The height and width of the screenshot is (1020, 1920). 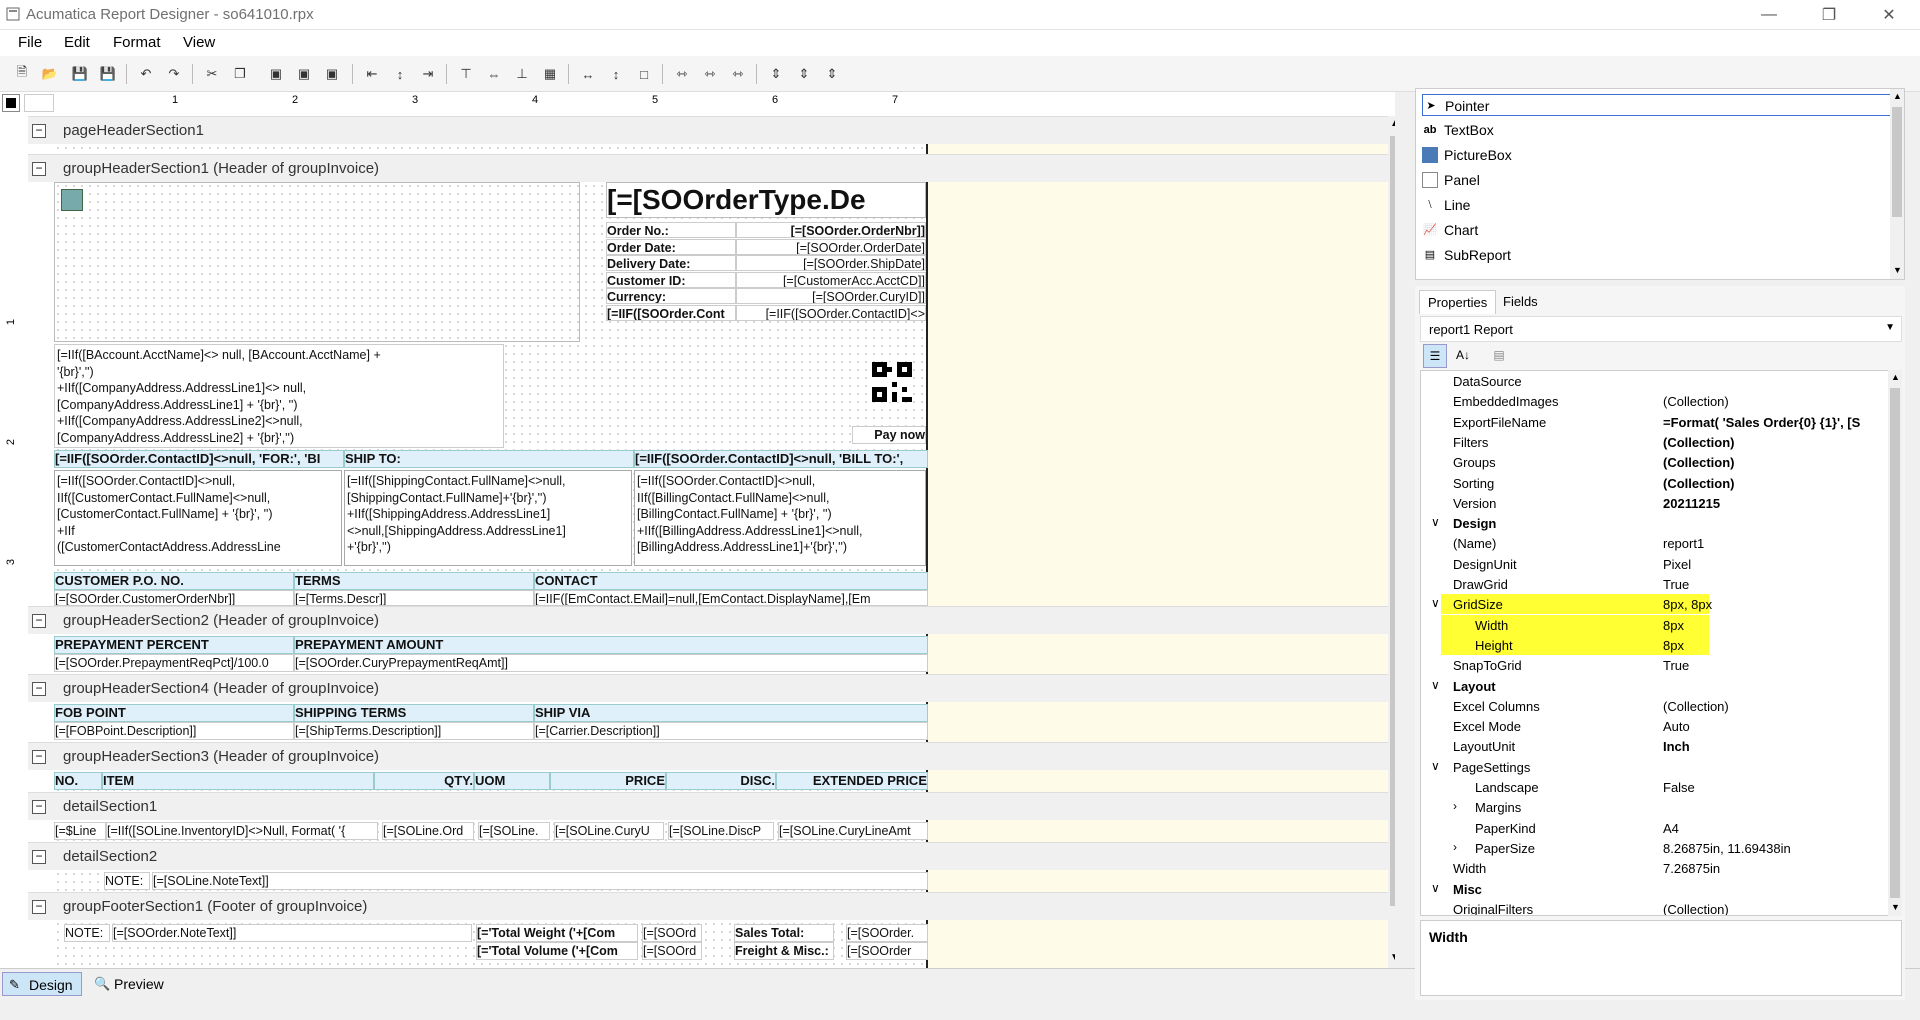 What do you see at coordinates (1655, 644) in the screenshot?
I see `property-row: Height 8px` at bounding box center [1655, 644].